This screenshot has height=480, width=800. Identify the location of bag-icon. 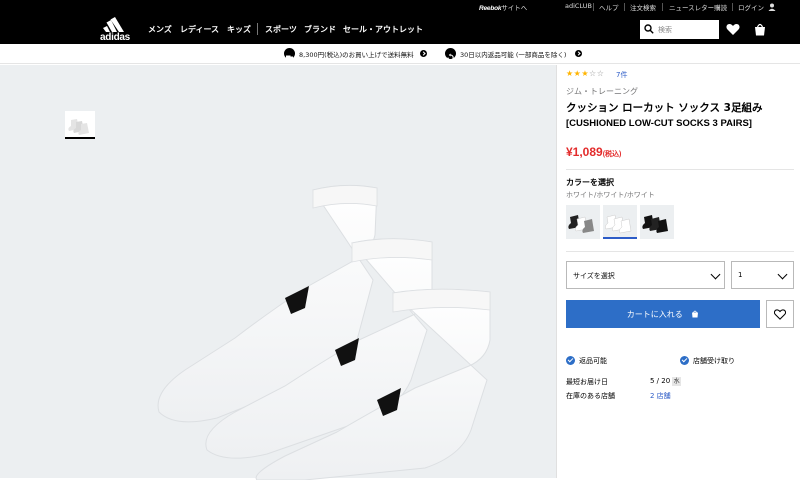
(695, 314).